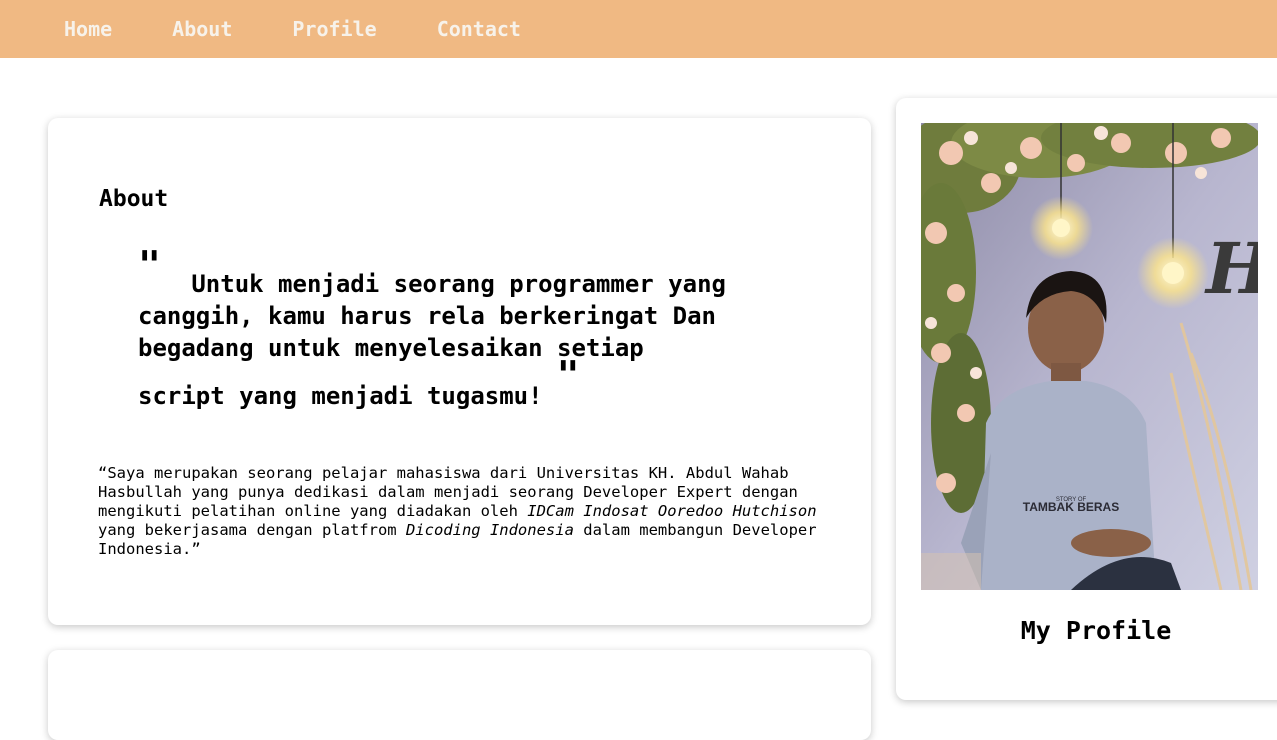  I want to click on shirt-text: TAMBAK BERAS, so click(1071, 507).